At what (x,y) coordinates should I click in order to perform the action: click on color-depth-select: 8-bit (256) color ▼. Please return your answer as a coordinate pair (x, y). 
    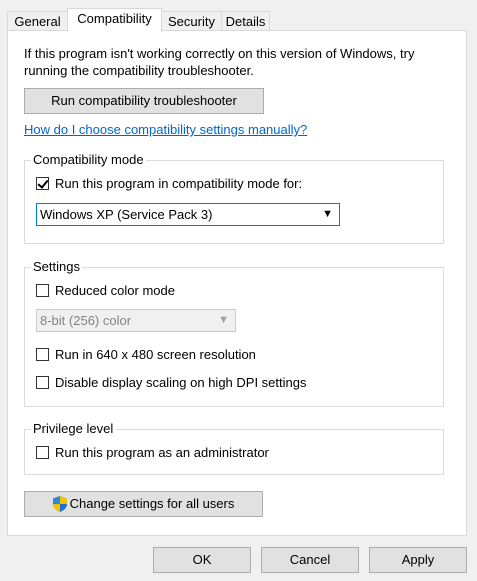
    Looking at the image, I should click on (136, 320).